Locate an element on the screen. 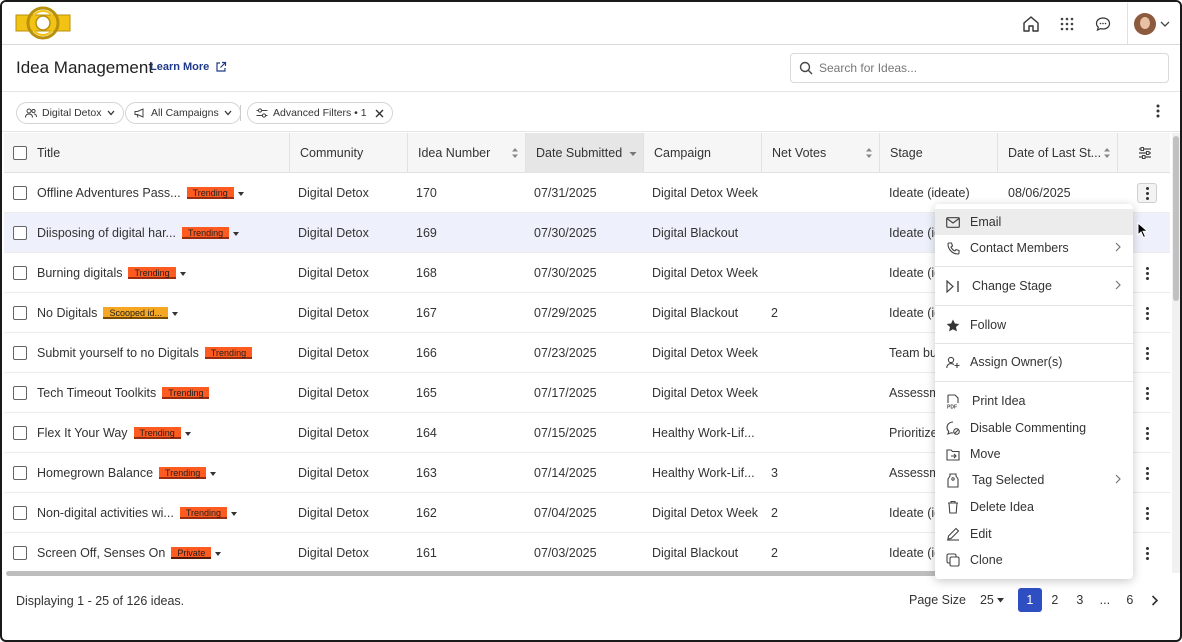 This screenshot has width=1182, height=642. idea-title-cell: Flex It Your Way Trending is located at coordinates (162, 433).